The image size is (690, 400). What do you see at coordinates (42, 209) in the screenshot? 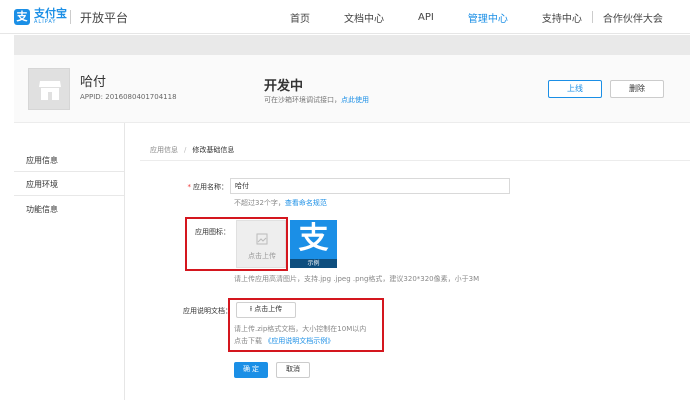
I see `sidebar-item-features: 功能信息` at bounding box center [42, 209].